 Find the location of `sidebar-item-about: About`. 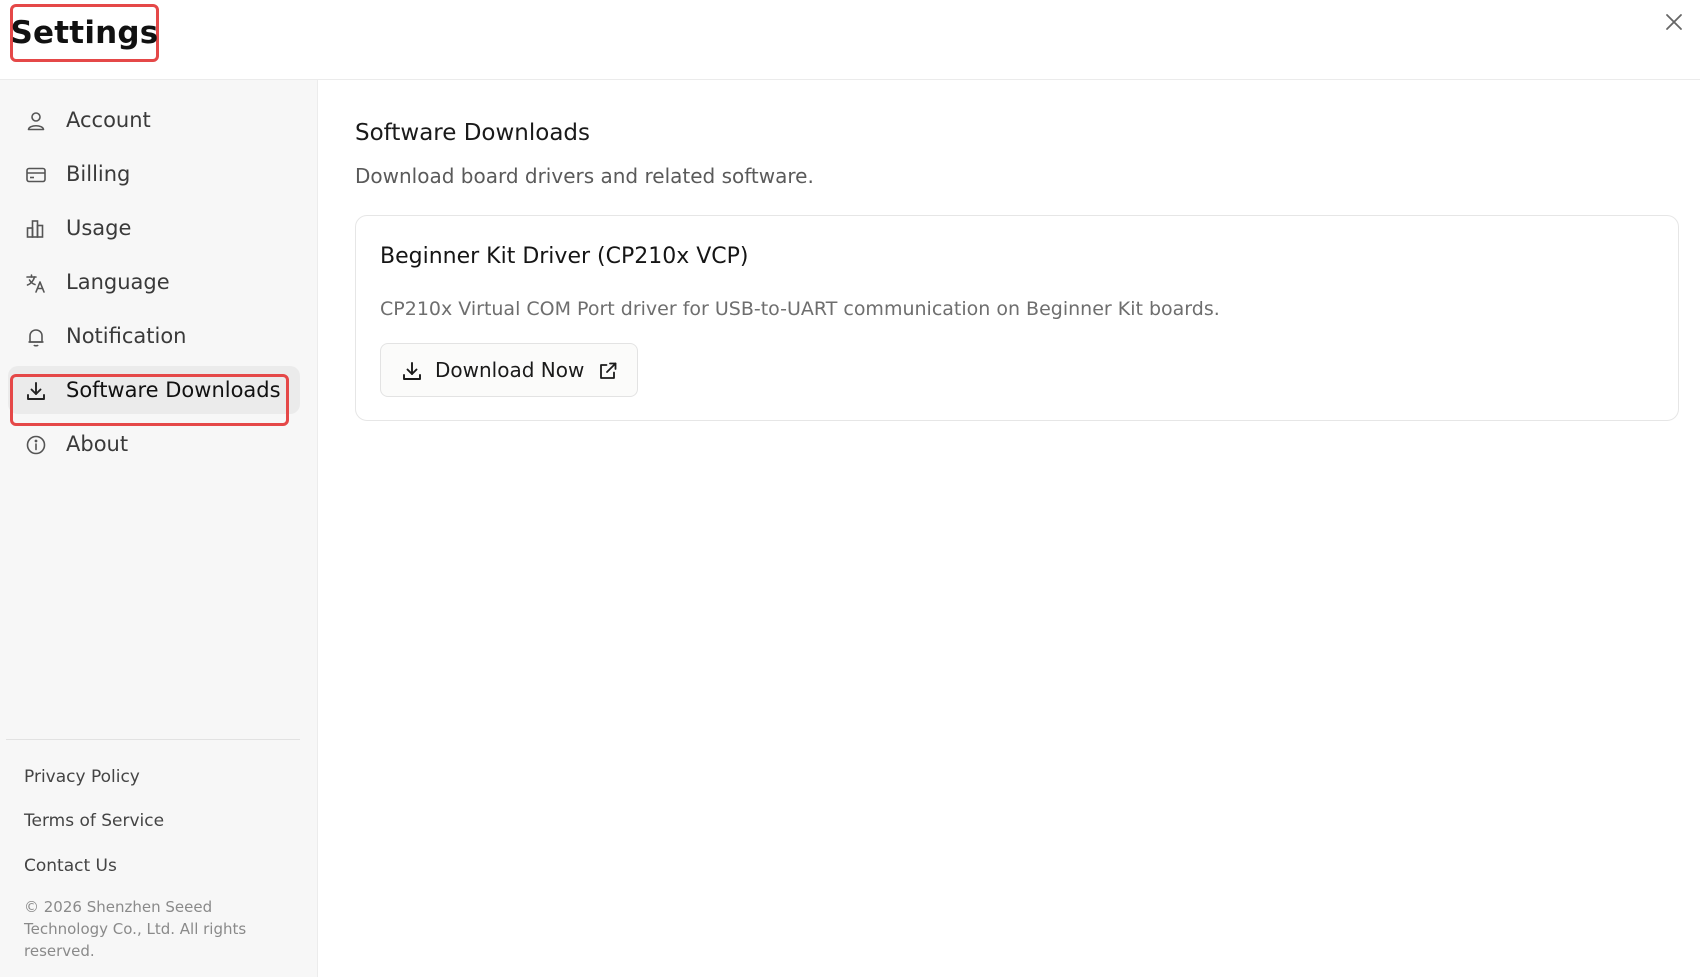

sidebar-item-about: About is located at coordinates (154, 444).